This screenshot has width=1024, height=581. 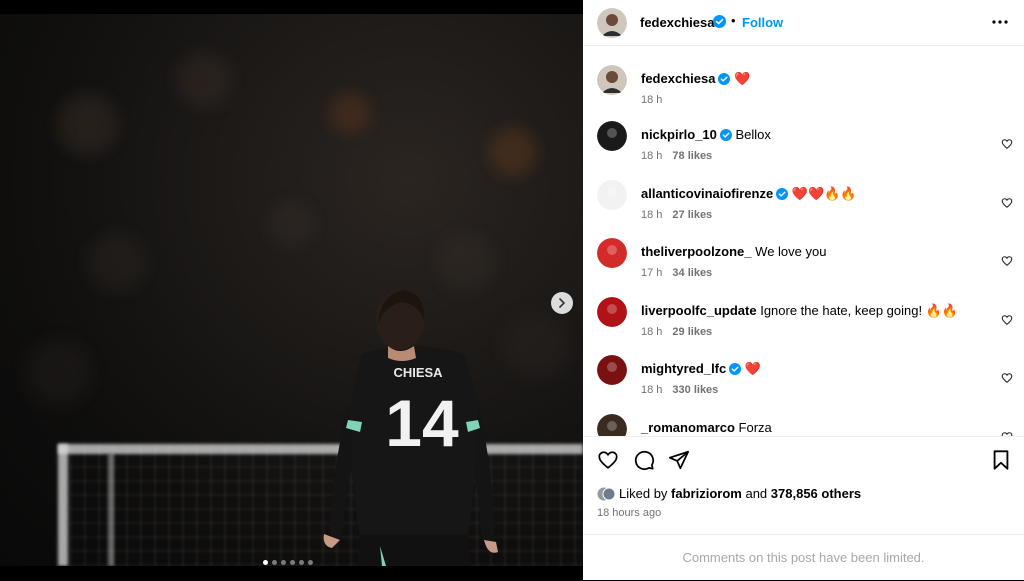 What do you see at coordinates (753, 368) in the screenshot?
I see `comment-text: ❤️` at bounding box center [753, 368].